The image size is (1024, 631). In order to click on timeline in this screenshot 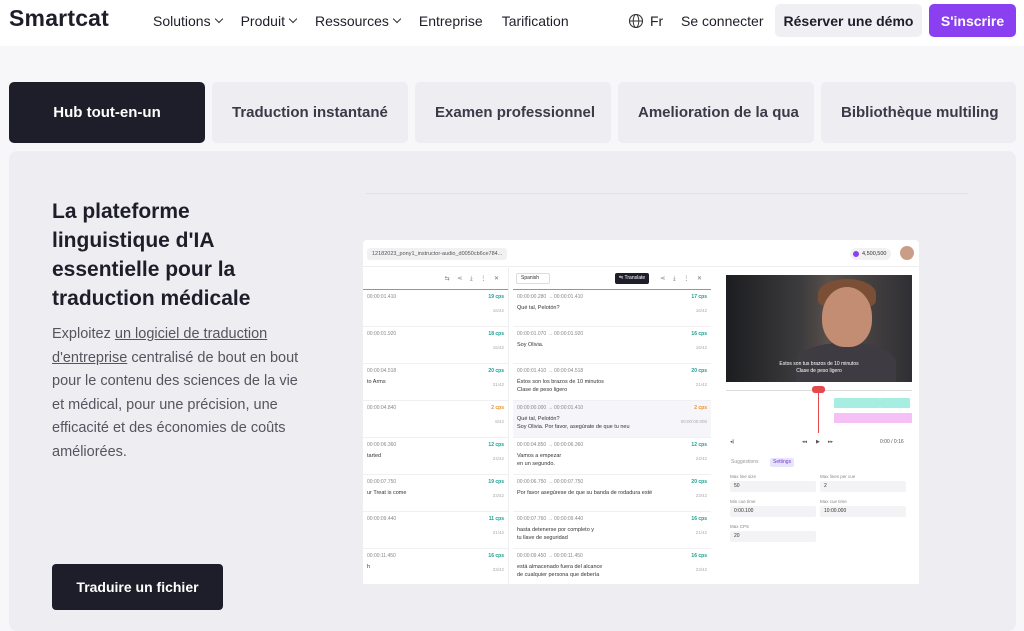, I will do `click(819, 411)`.